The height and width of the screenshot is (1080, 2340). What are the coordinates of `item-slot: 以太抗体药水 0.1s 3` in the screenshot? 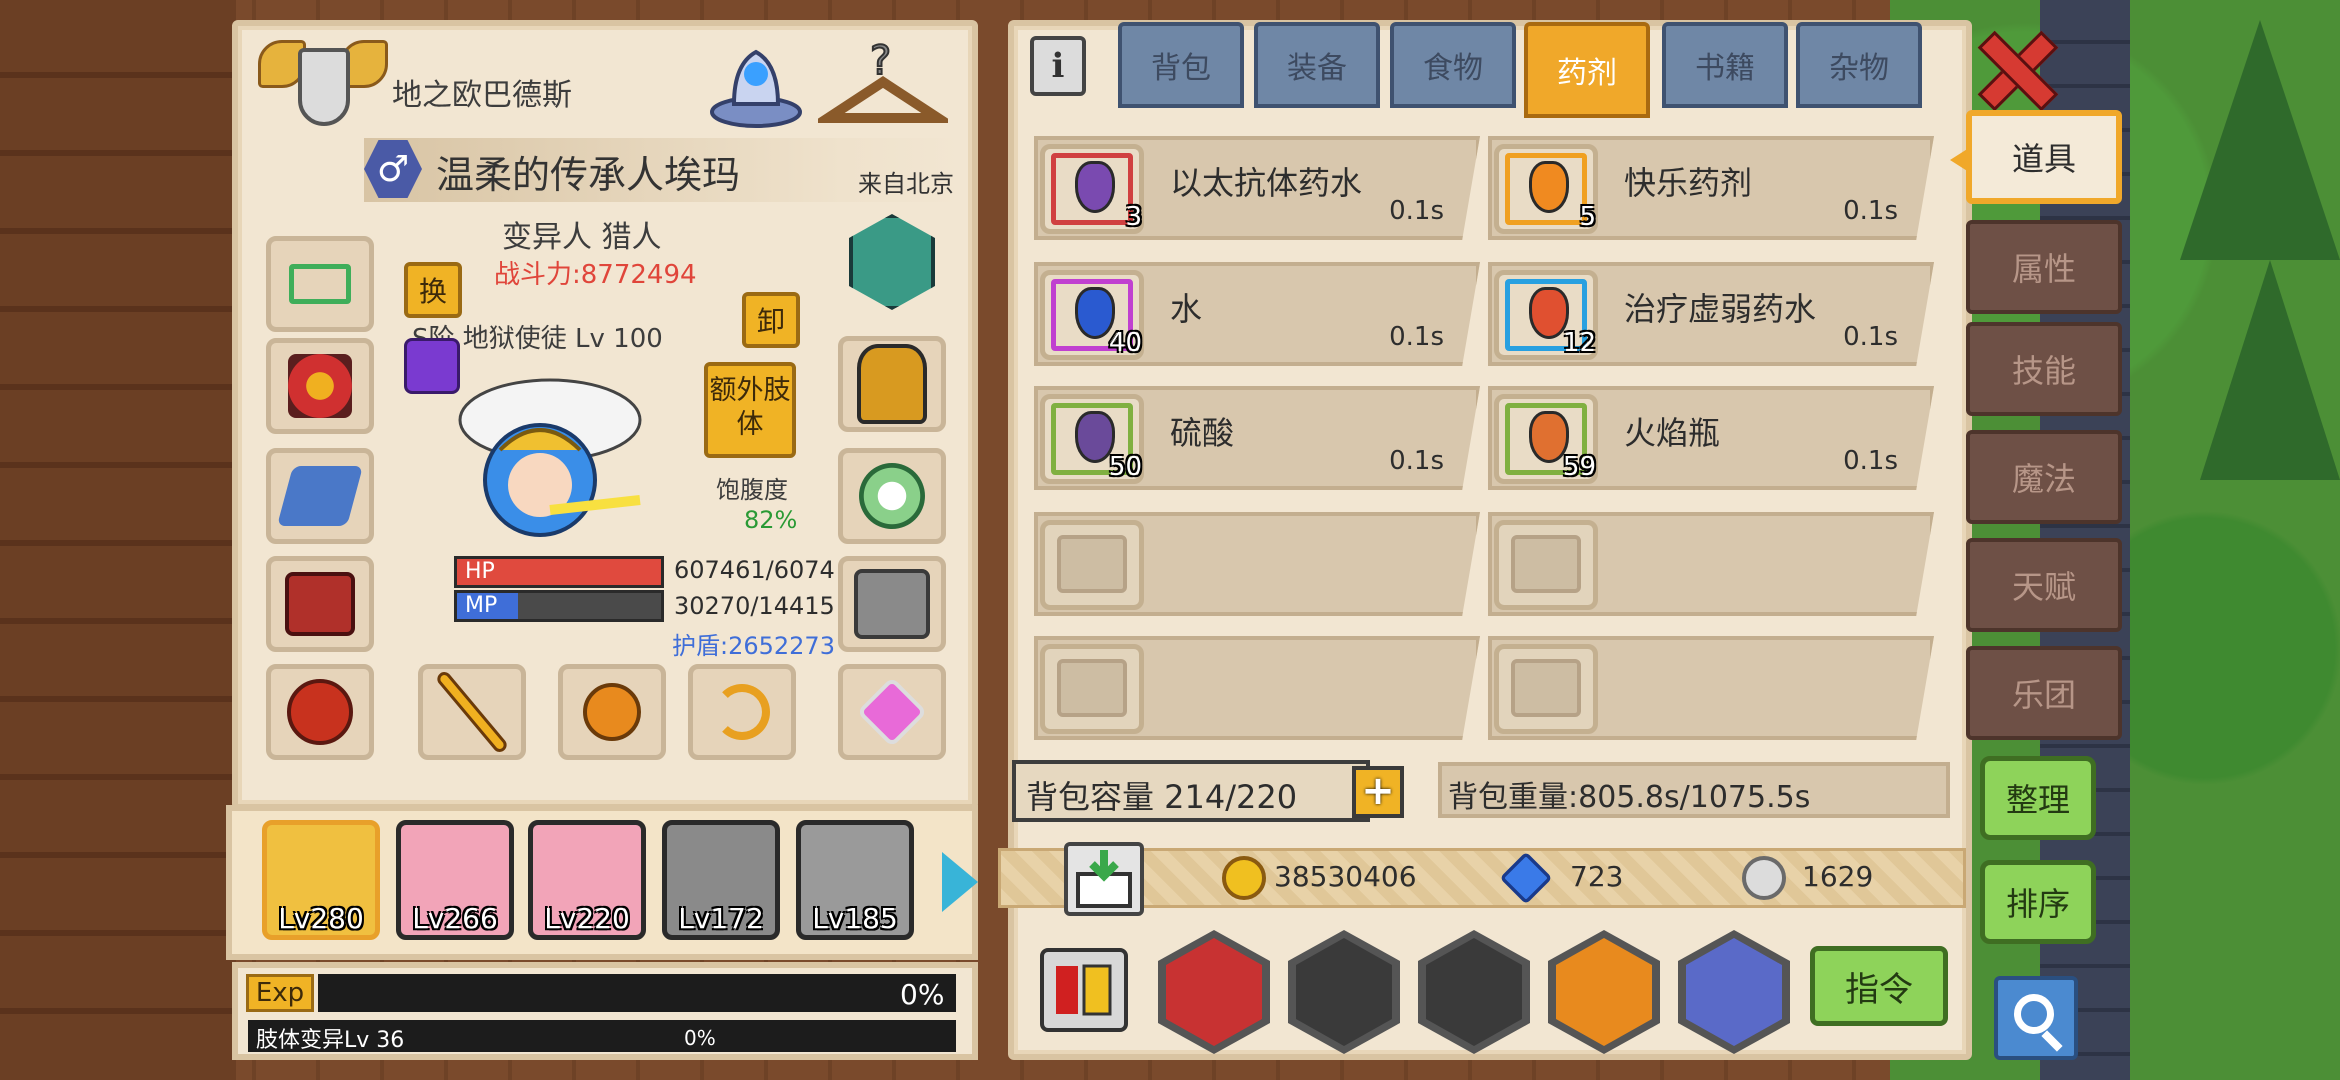 It's located at (1257, 188).